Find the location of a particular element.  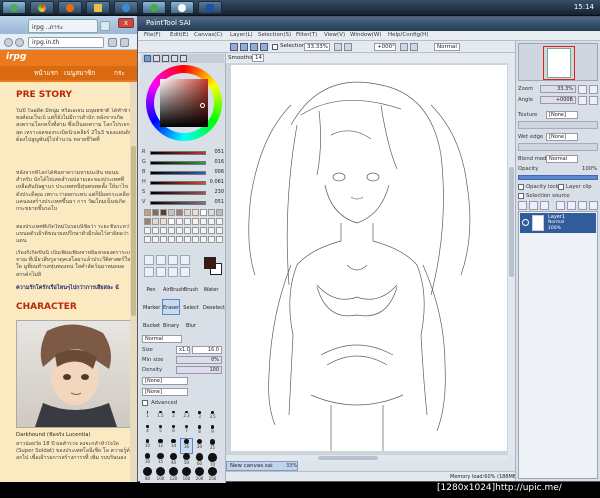

brush-size-preset: 25 is located at coordinates (212, 446).